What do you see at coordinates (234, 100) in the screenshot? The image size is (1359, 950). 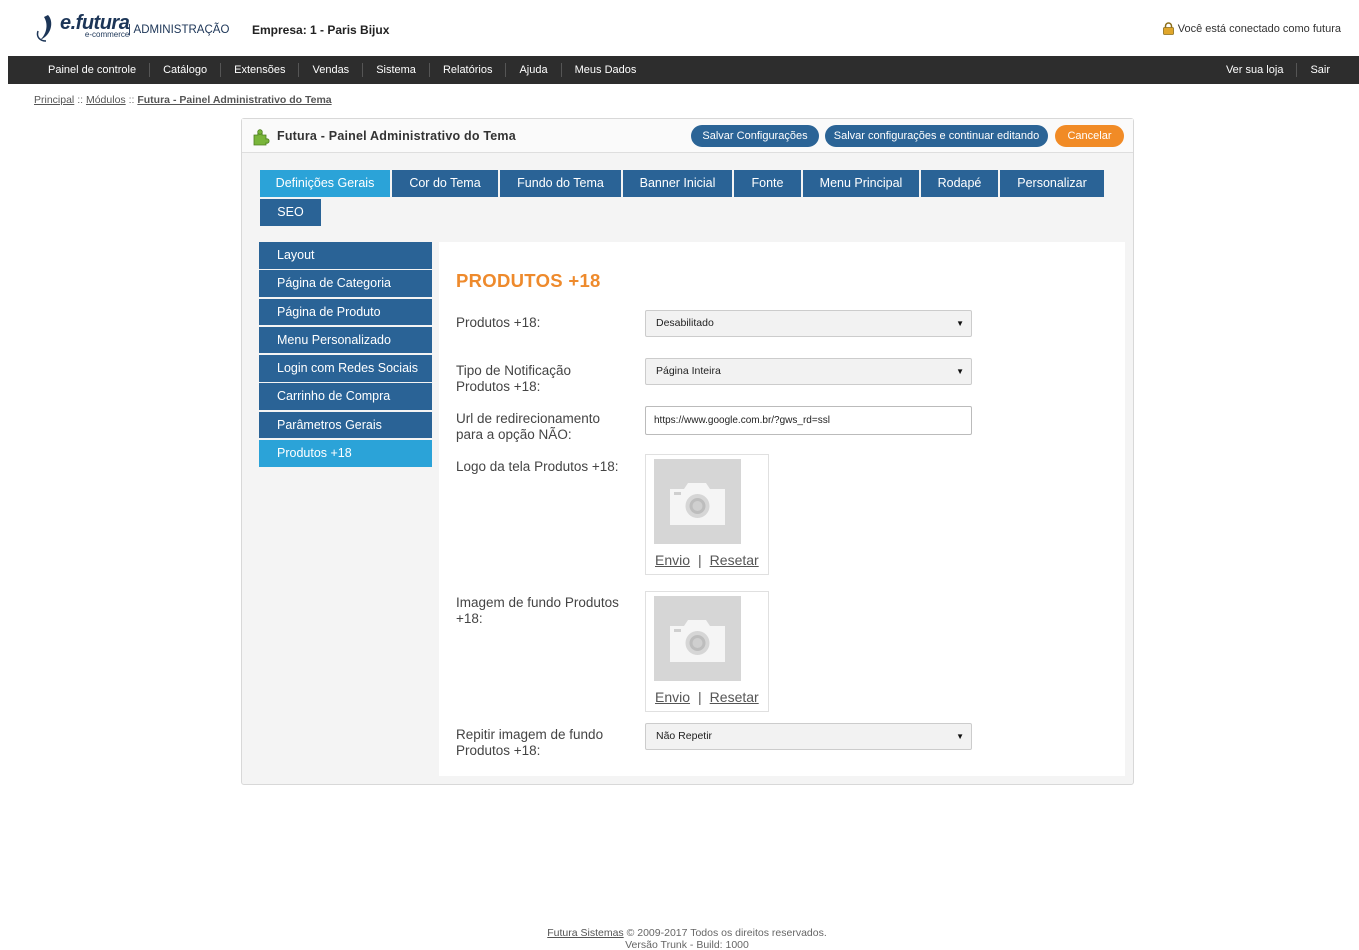 I see `breadcrumb-current: Futura - Painel Administrativo do Tema` at bounding box center [234, 100].